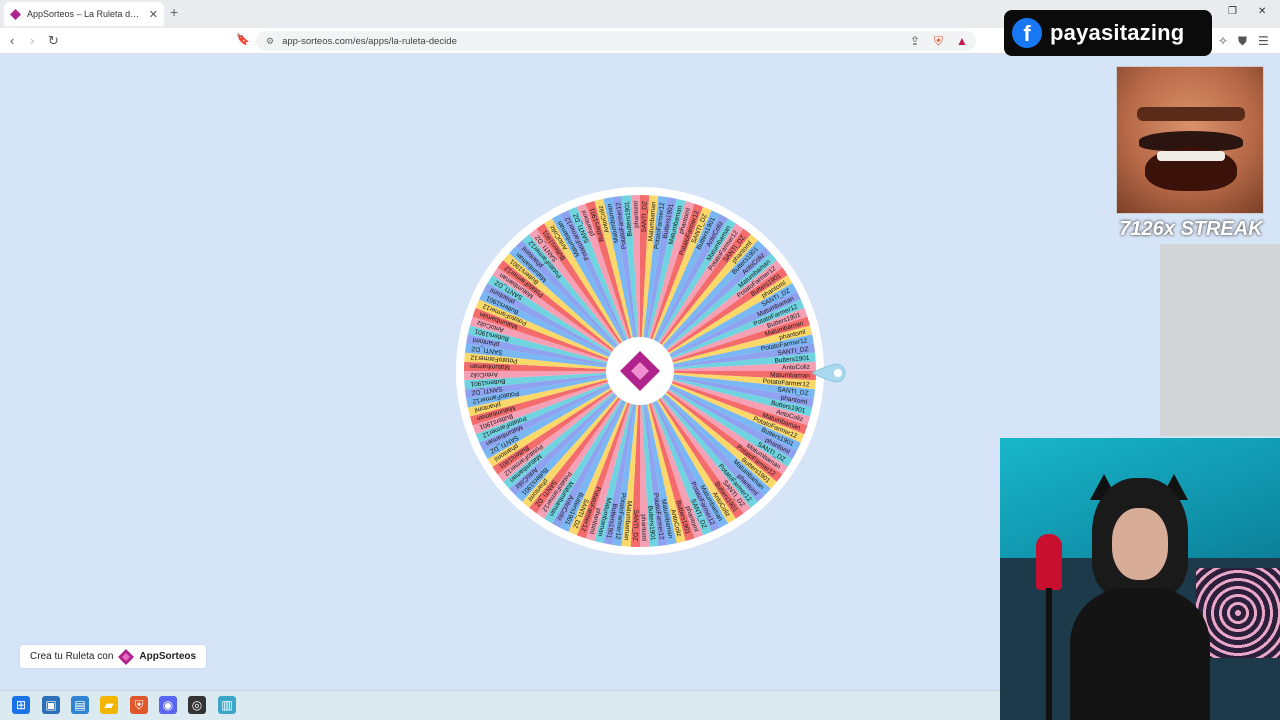  What do you see at coordinates (15, 14) in the screenshot?
I see `appsorteos-favicon-icon` at bounding box center [15, 14].